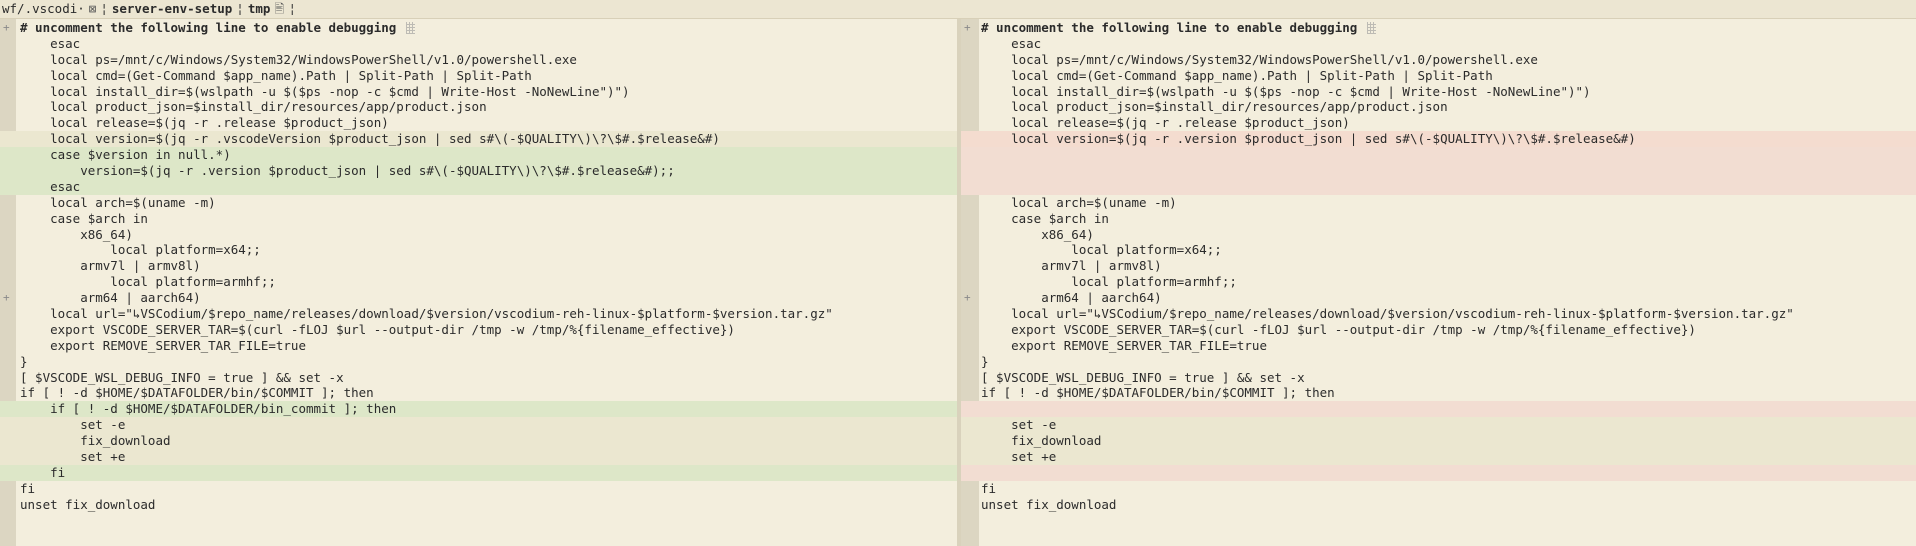 Image resolution: width=1916 pixels, height=546 pixels. I want to click on code-text: arm64 | aarch64), so click(1071, 298).